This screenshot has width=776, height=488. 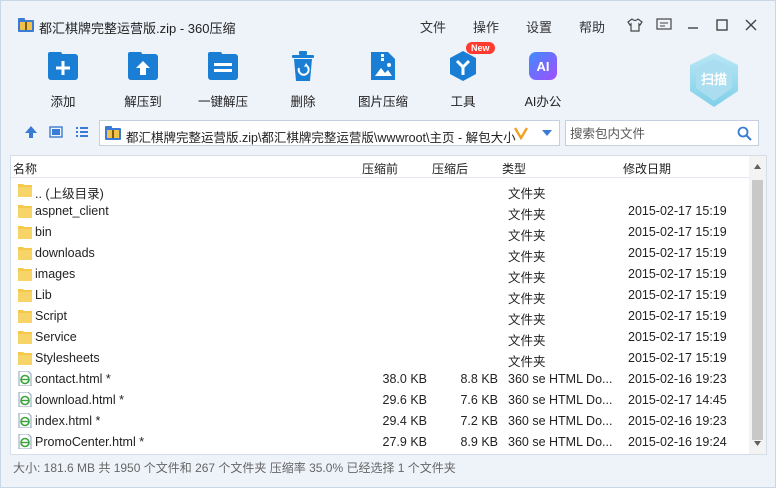 What do you see at coordinates (381, 190) in the screenshot?
I see `file-row: .. (上级目录) 文件夹` at bounding box center [381, 190].